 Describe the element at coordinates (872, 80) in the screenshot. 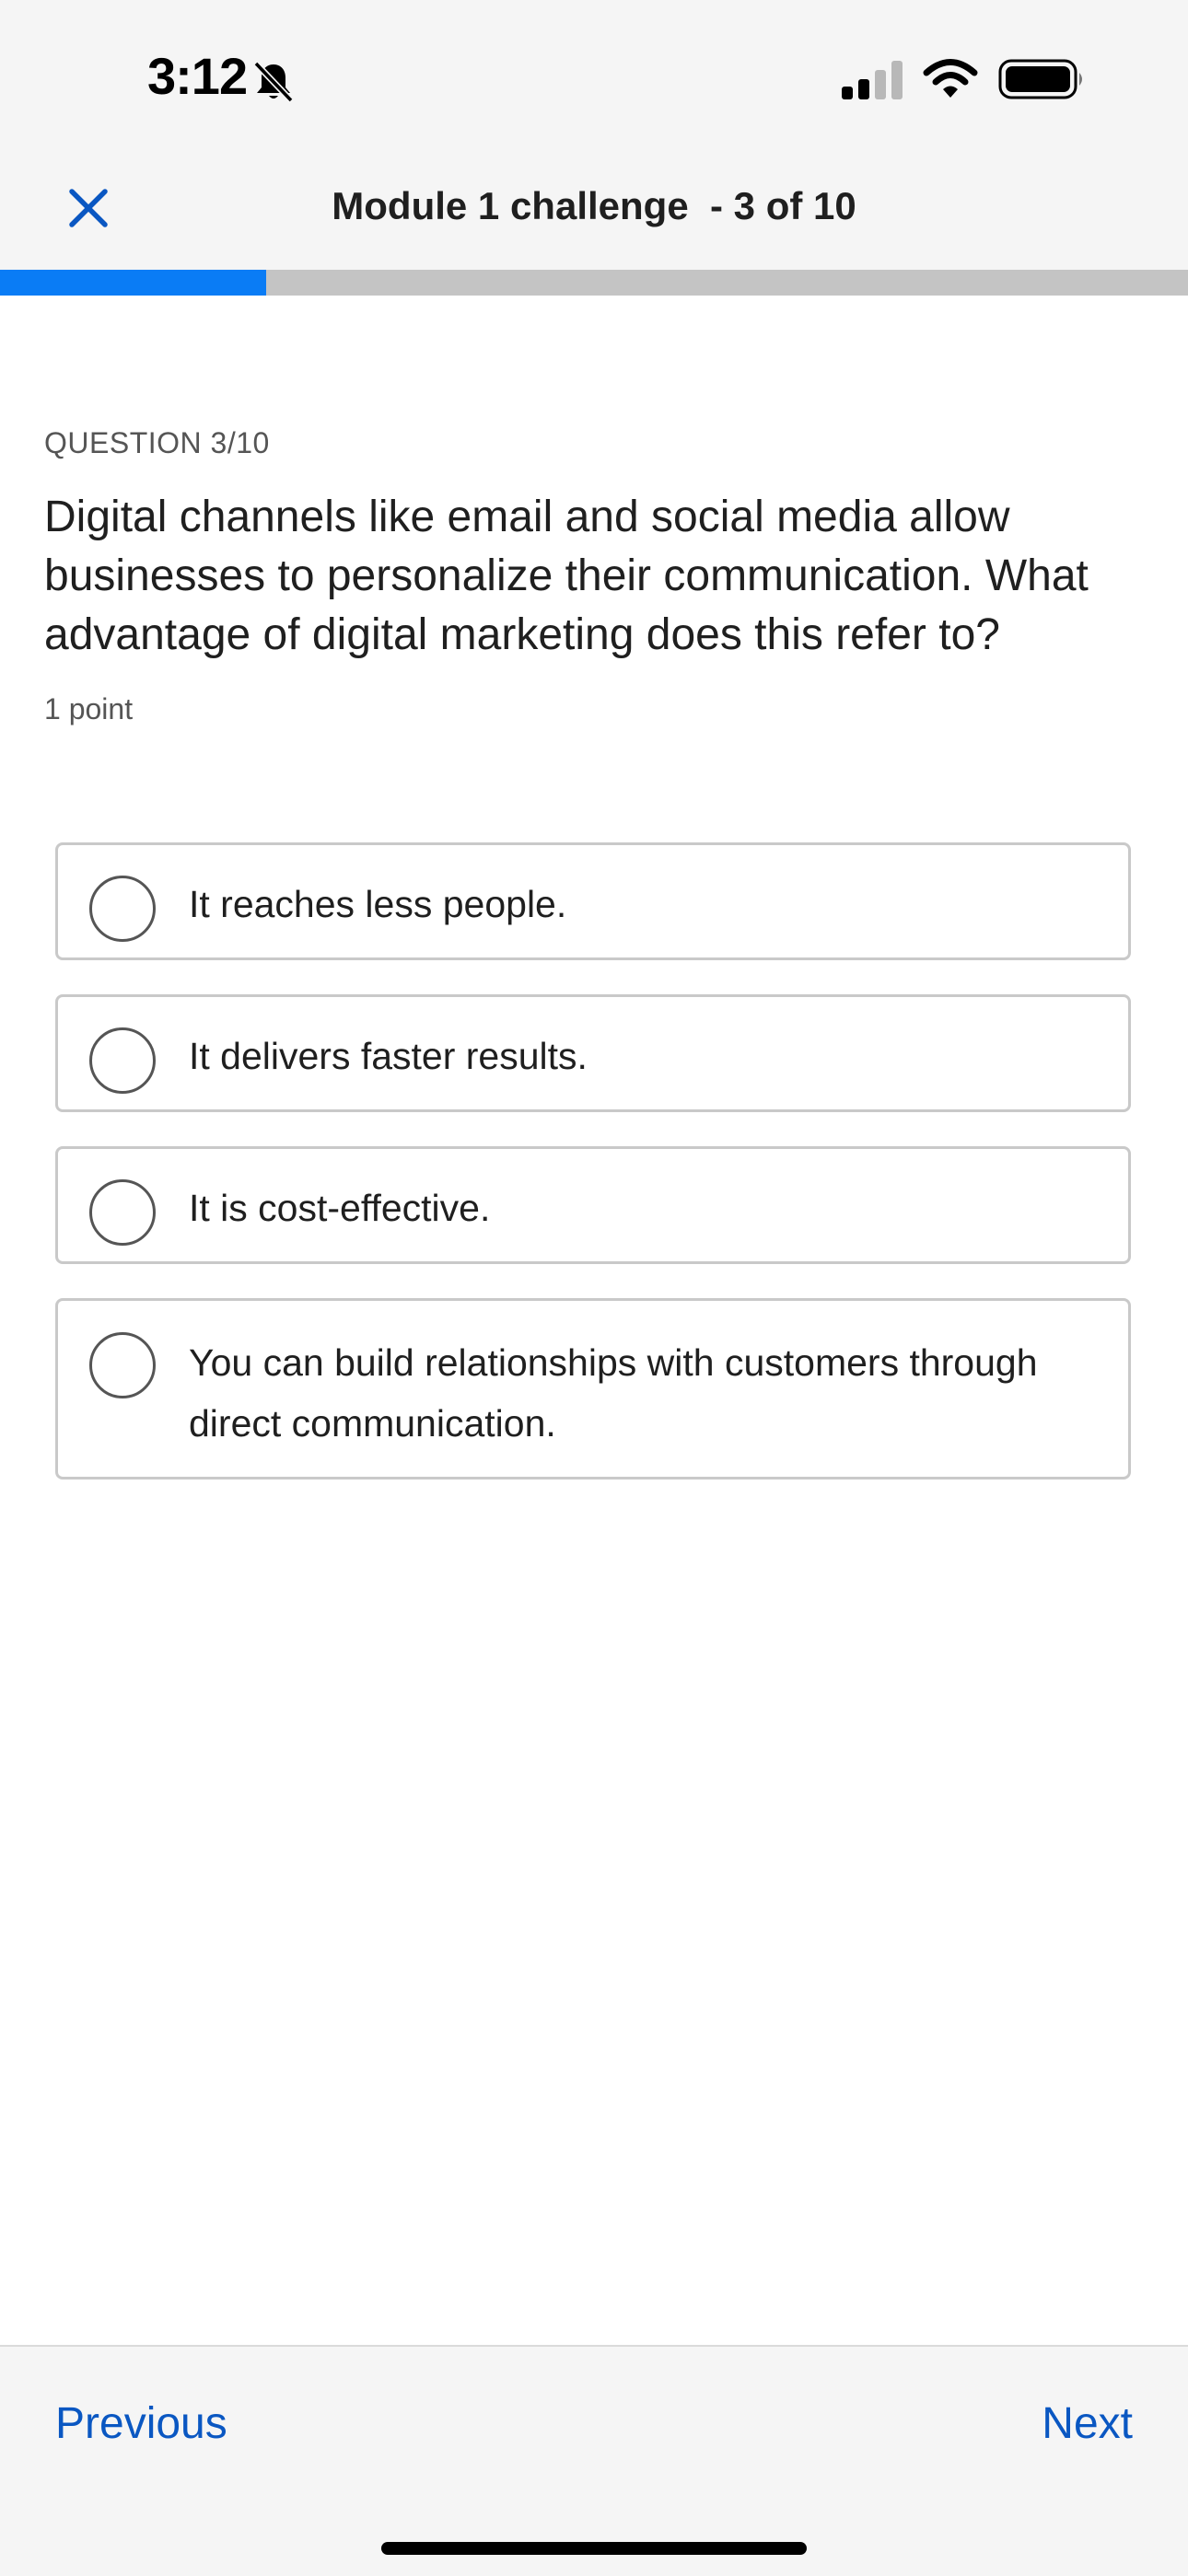

I see `cellular-signal-icon` at that location.